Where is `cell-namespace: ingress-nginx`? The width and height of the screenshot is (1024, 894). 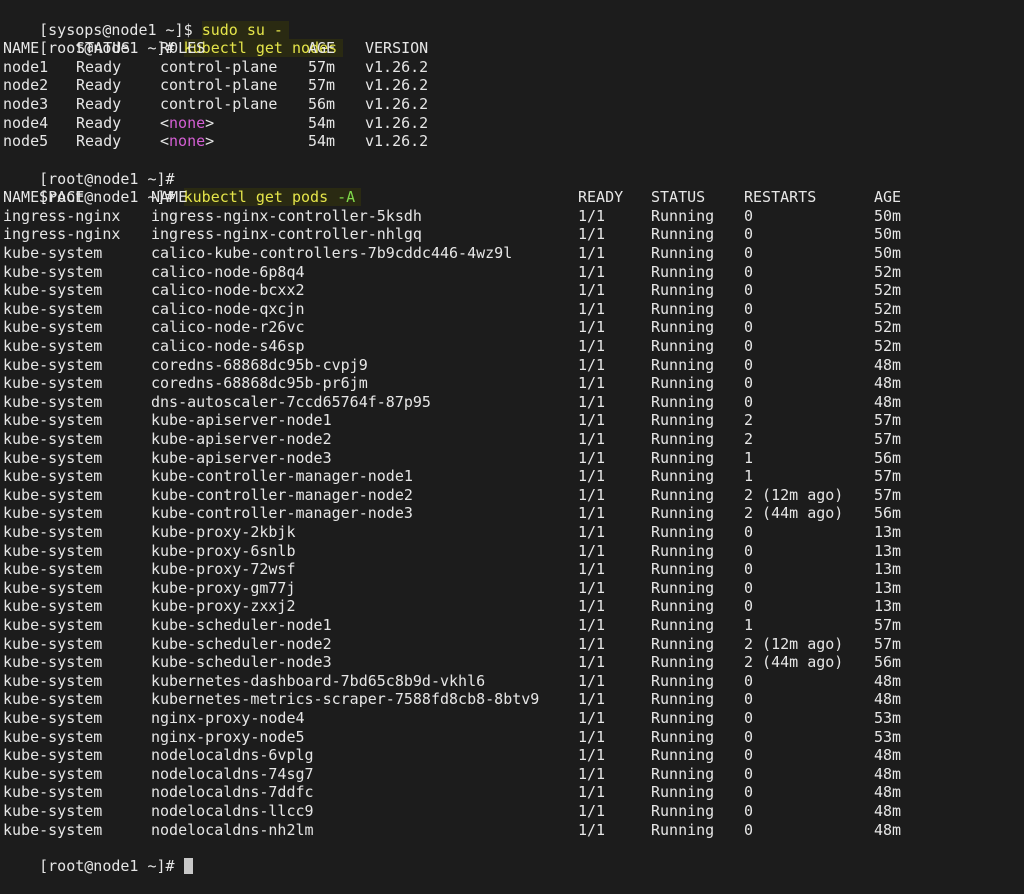 cell-namespace: ingress-nginx is located at coordinates (62, 234).